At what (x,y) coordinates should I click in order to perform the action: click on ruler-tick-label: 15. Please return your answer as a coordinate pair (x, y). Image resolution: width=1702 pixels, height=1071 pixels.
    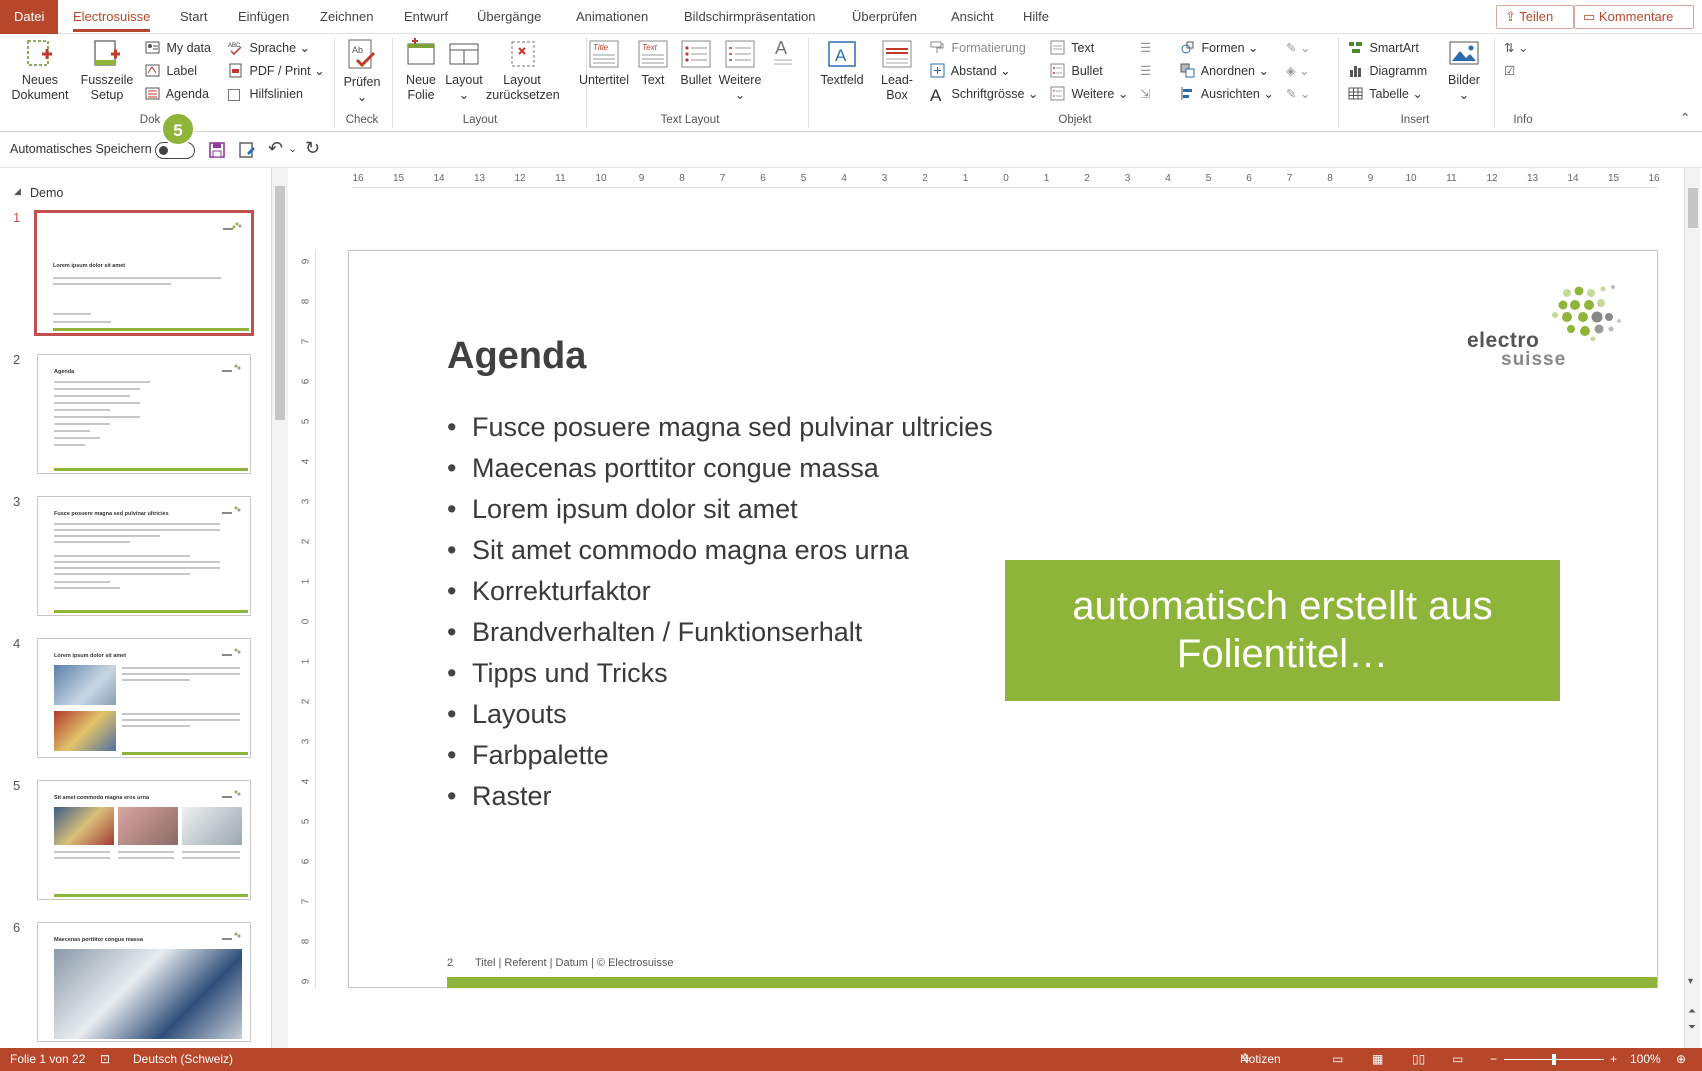
    Looking at the image, I should click on (398, 178).